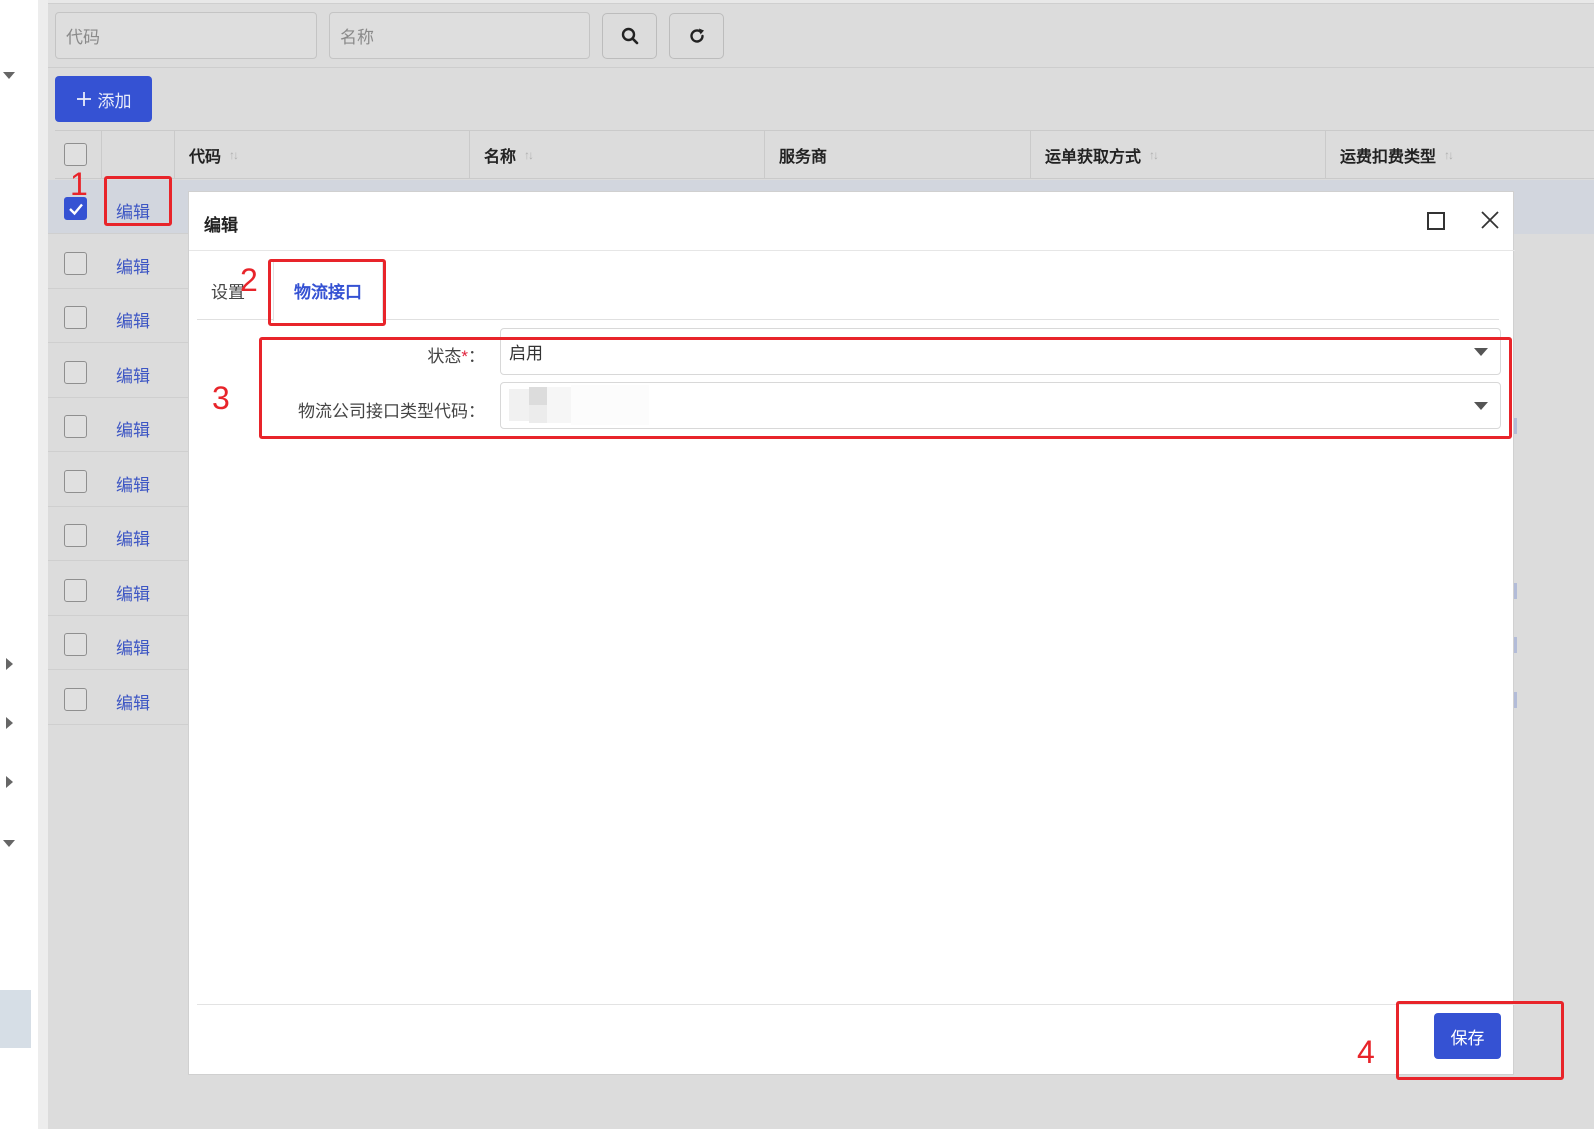 This screenshot has width=1594, height=1129. Describe the element at coordinates (321, 154) in the screenshot. I see `column-header-code: 代码 ↑↓` at that location.